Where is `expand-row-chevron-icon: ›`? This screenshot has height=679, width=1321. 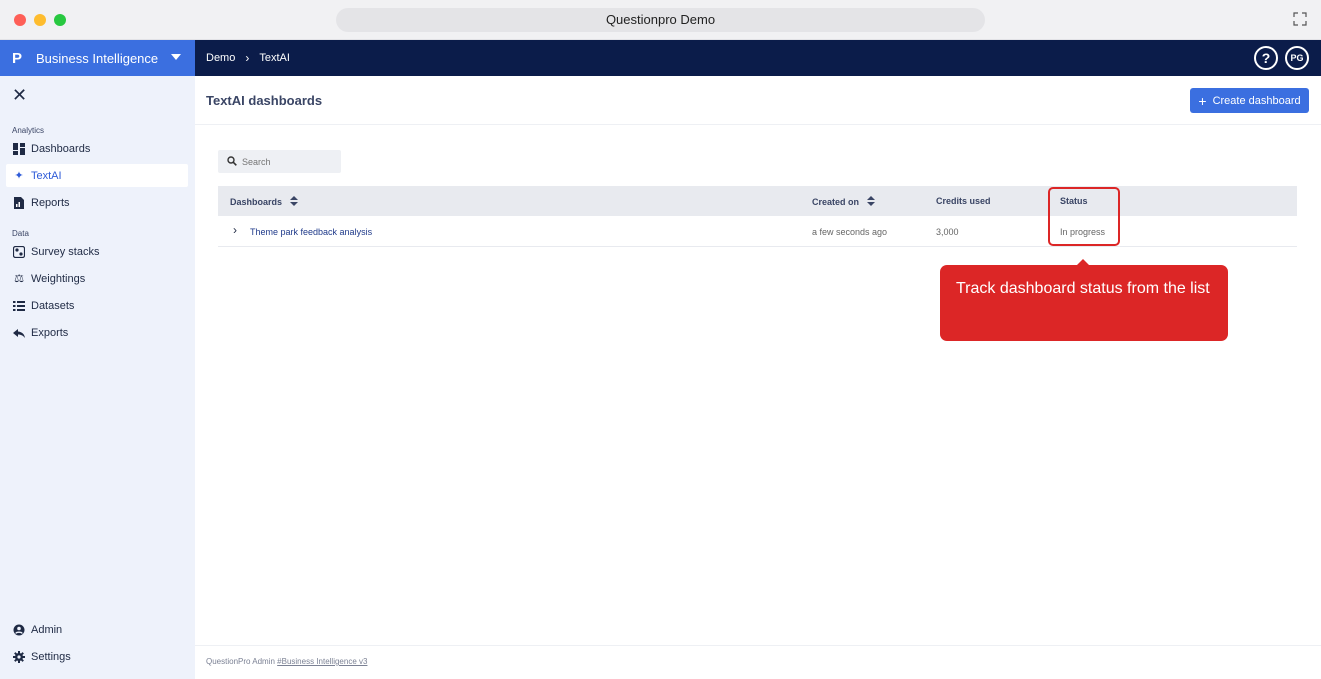
expand-row-chevron-icon: › is located at coordinates (235, 230).